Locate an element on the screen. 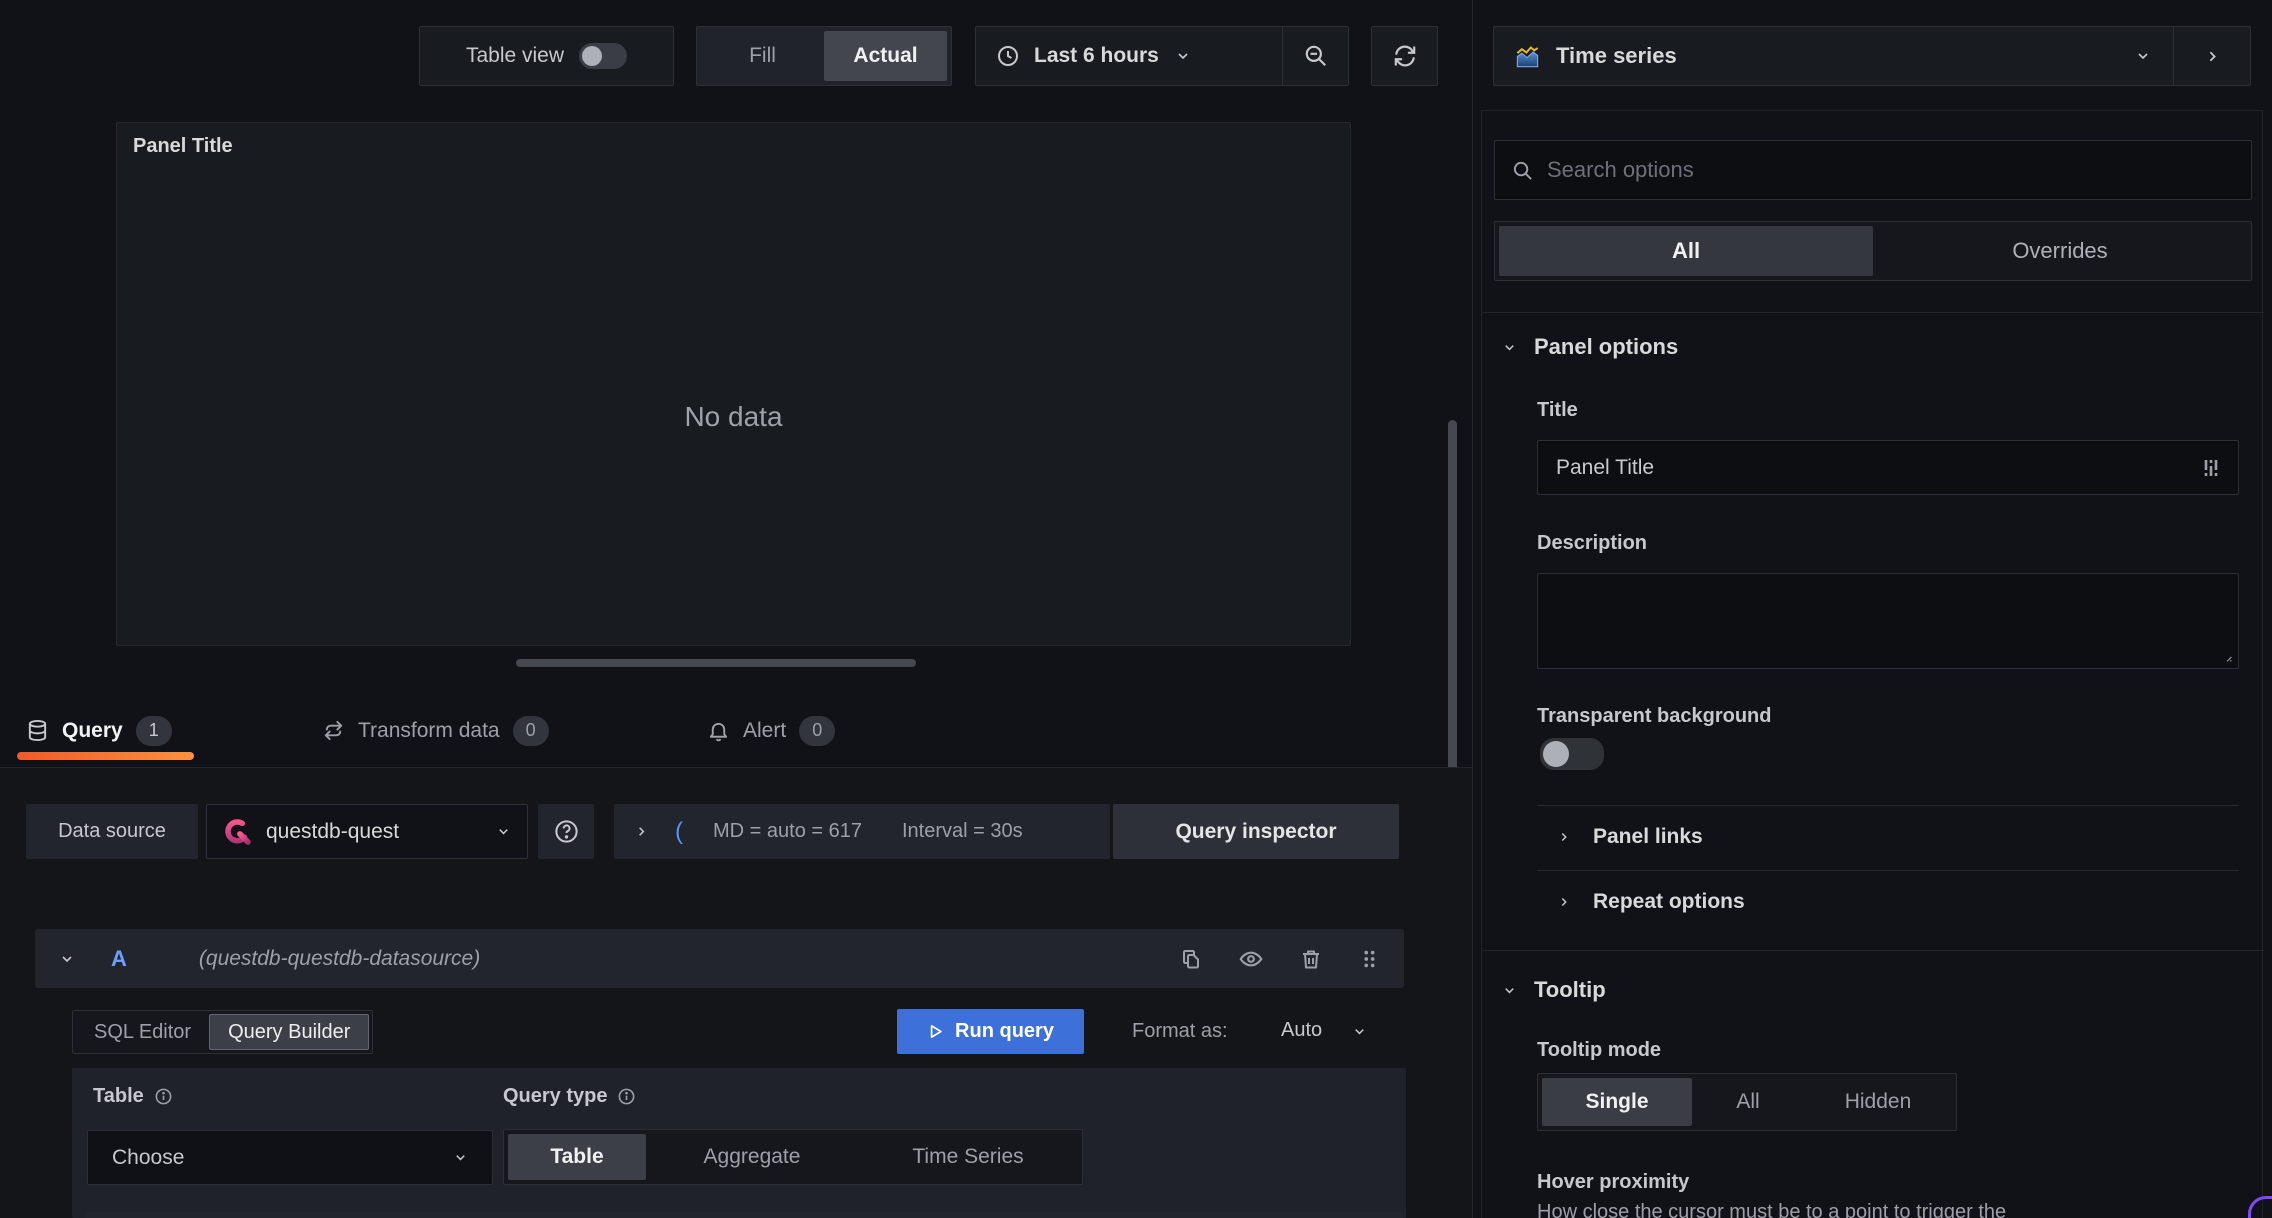  query-type-table: Table is located at coordinates (577, 1157).